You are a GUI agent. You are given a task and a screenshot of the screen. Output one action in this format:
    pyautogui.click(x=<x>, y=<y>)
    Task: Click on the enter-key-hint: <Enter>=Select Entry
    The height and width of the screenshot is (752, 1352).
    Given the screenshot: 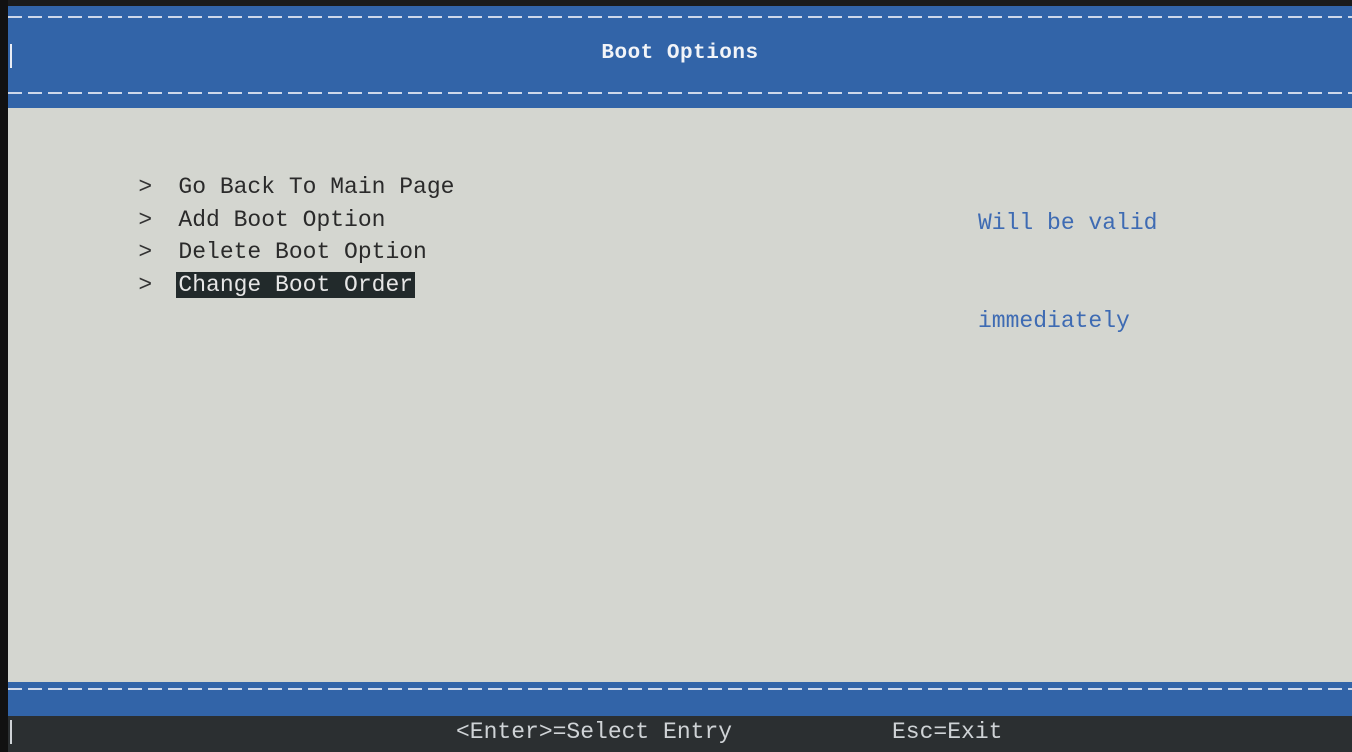 What is the action you would take?
    pyautogui.click(x=594, y=732)
    